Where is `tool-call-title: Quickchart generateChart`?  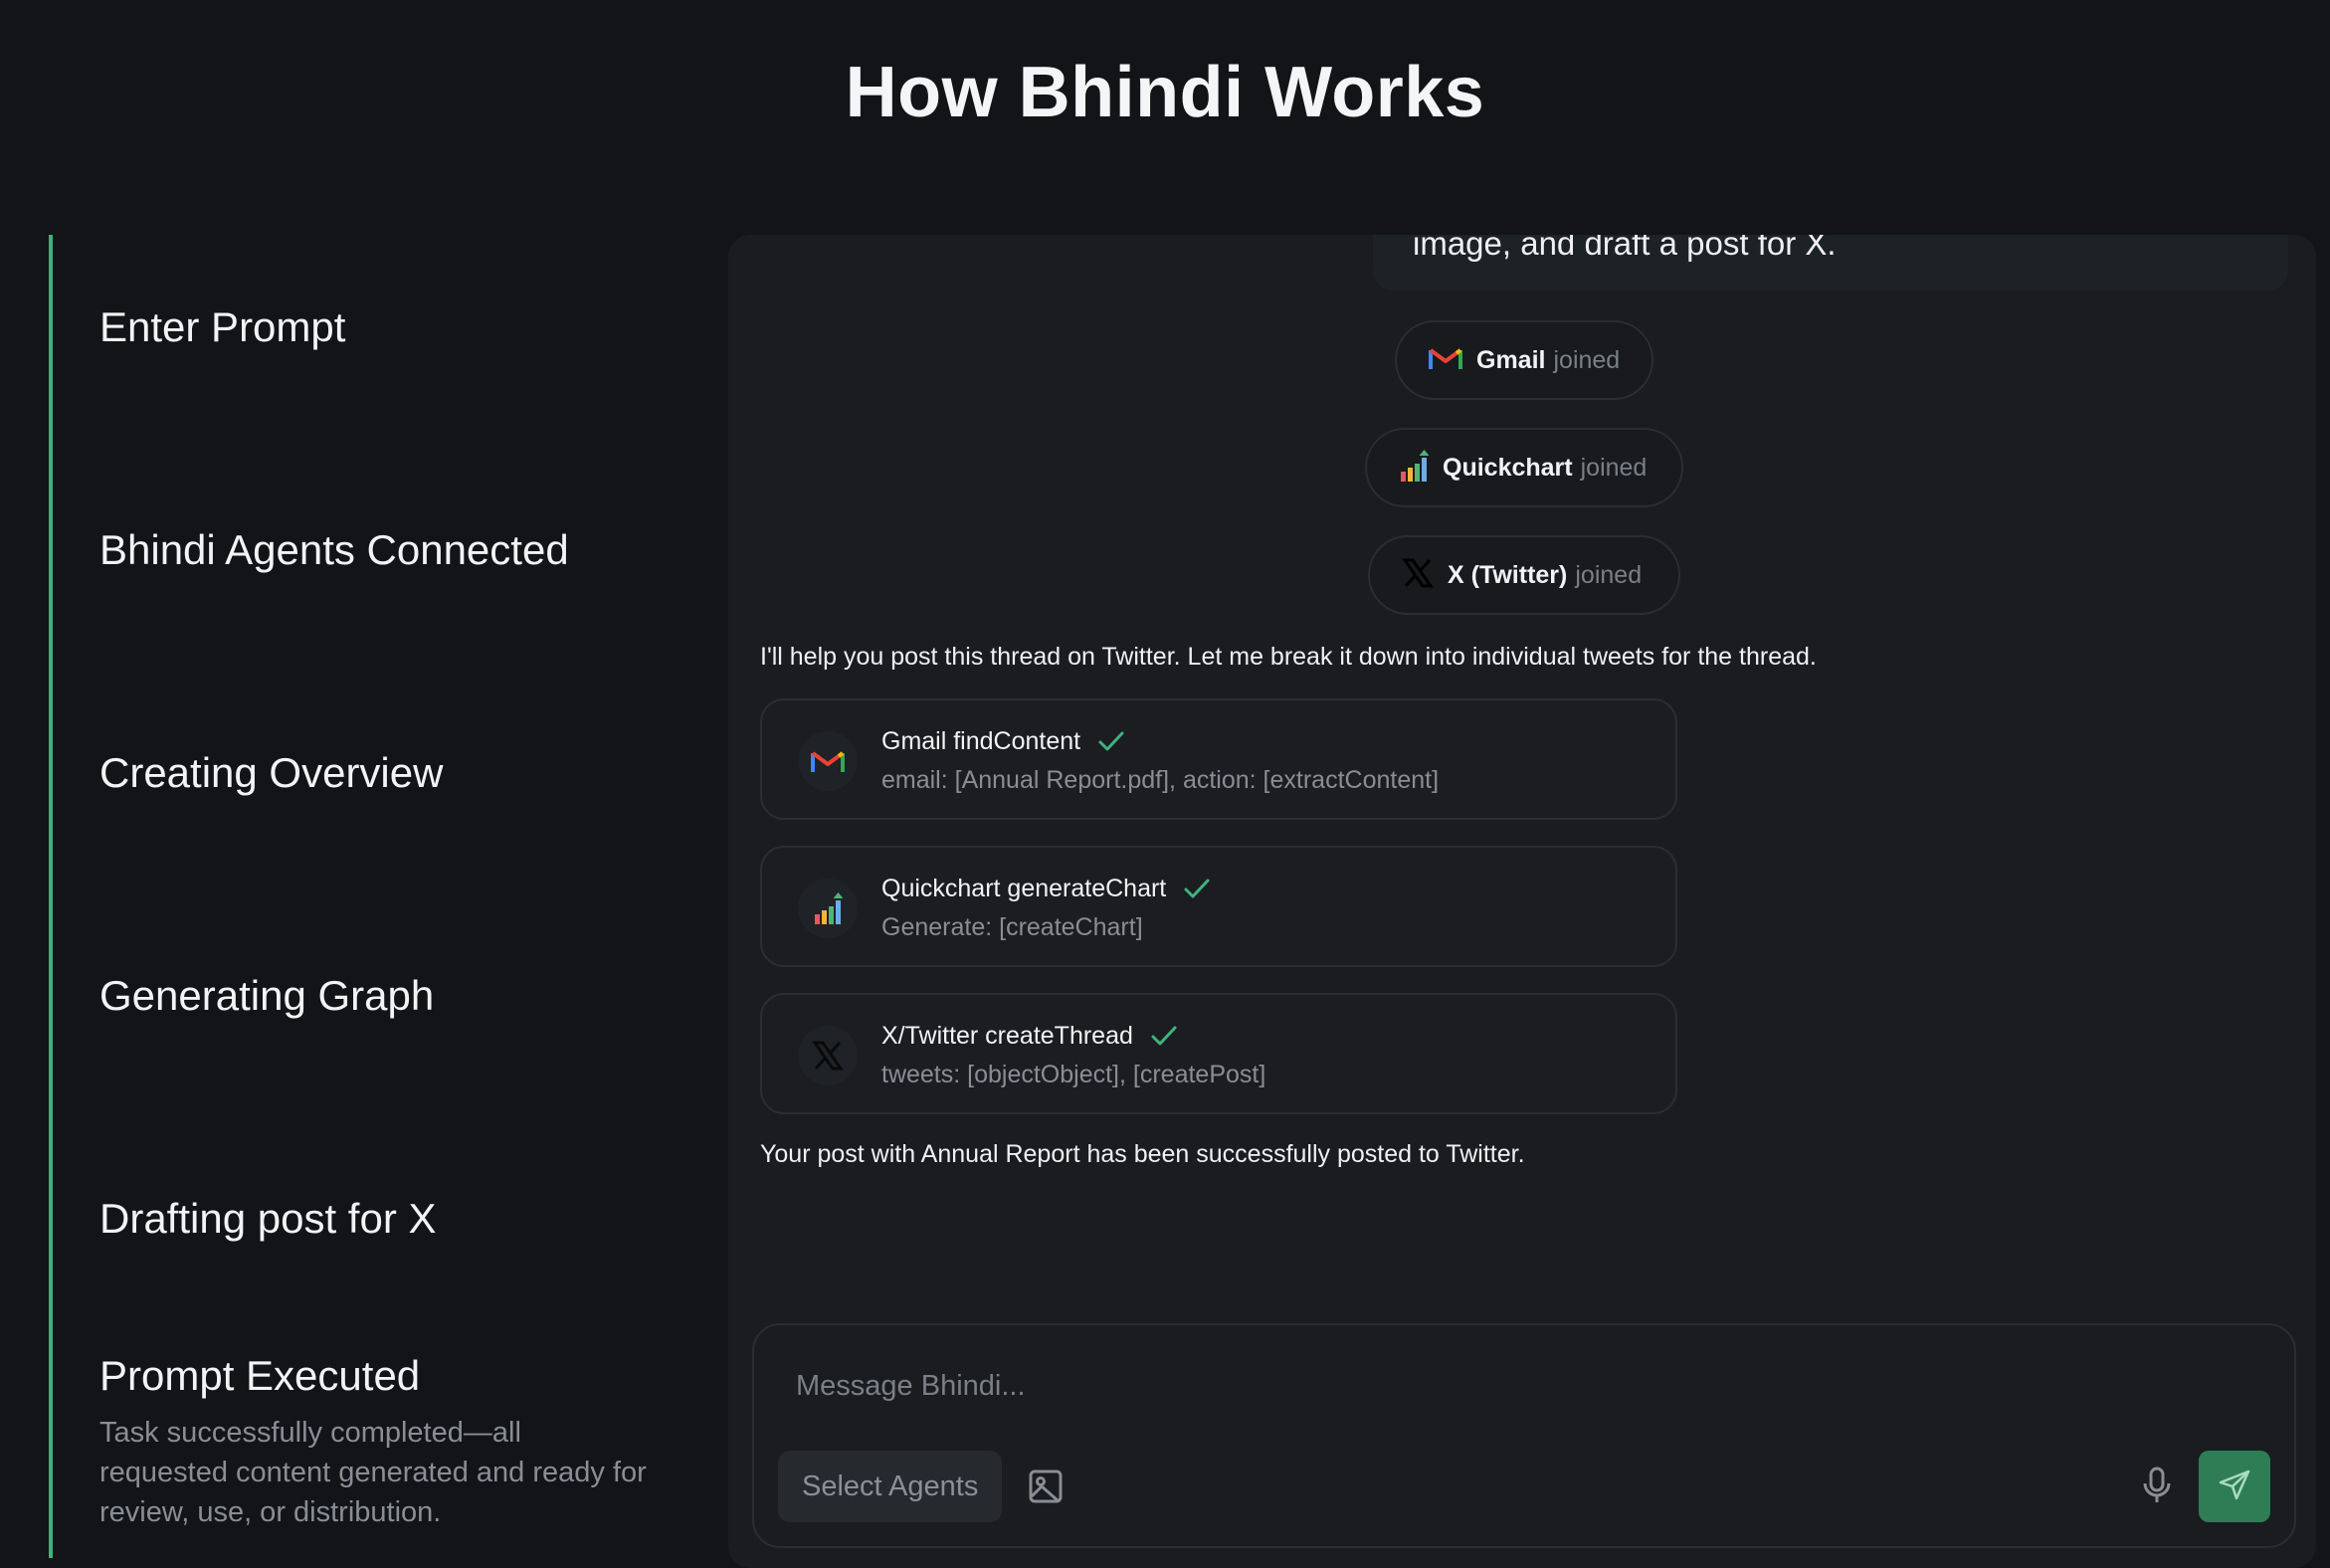 tool-call-title: Quickchart generateChart is located at coordinates (1046, 888).